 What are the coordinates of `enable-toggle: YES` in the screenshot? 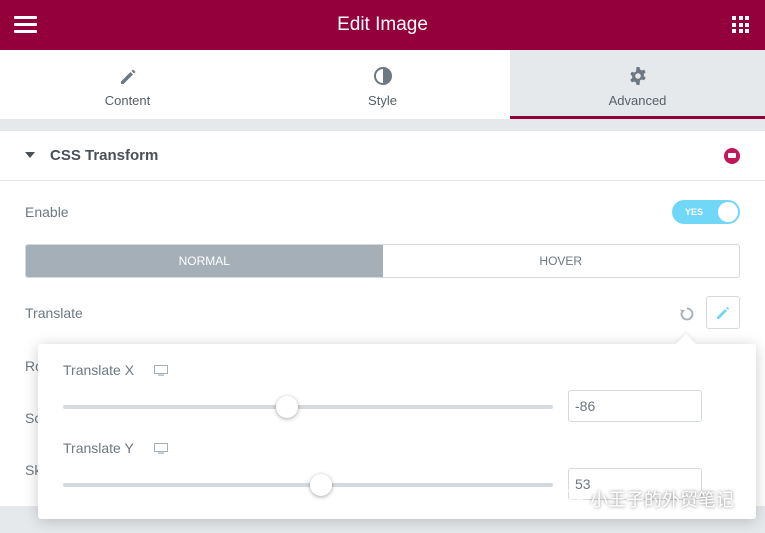 It's located at (706, 212).